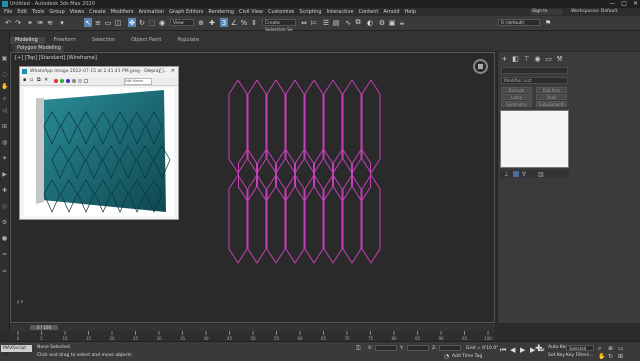 This screenshot has width=640, height=361. Describe the element at coordinates (98, 22) in the screenshot. I see `select-by-name-icon: ≡` at that location.